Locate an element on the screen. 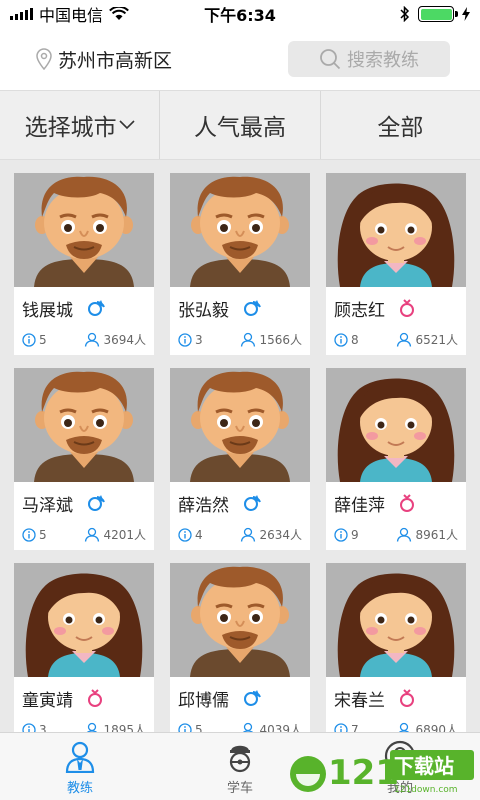 Image resolution: width=480 pixels, height=800 pixels. filter-bar: 选择城市 人气最高 全部 is located at coordinates (240, 125).